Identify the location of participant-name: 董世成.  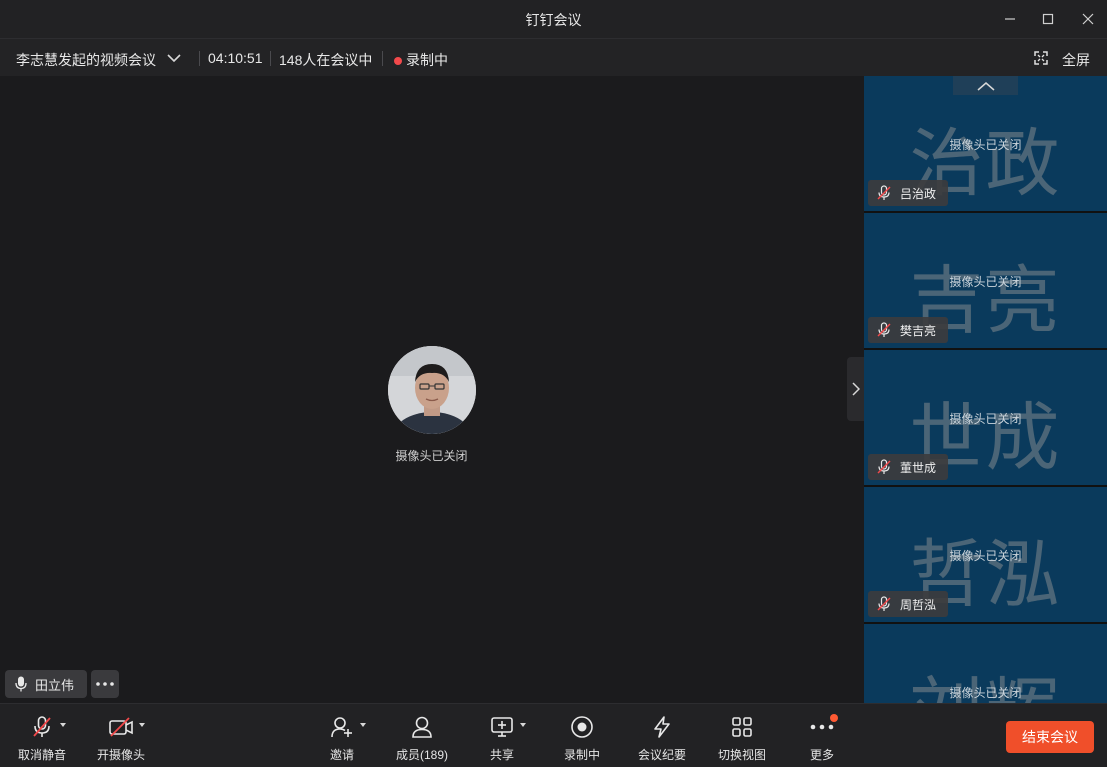
(918, 467).